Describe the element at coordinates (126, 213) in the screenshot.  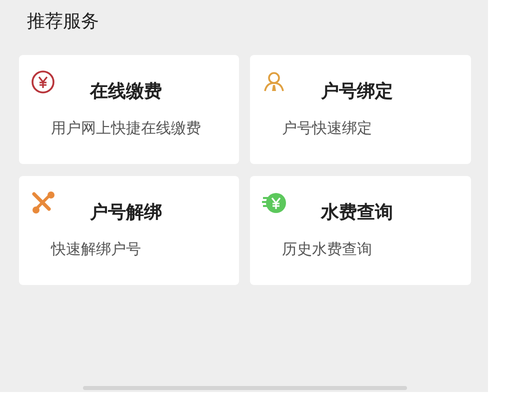
I see `service-title: 户号解绑` at that location.